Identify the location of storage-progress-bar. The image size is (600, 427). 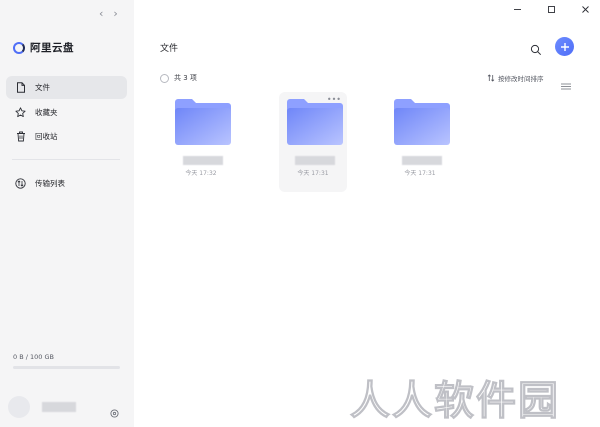
(66, 367).